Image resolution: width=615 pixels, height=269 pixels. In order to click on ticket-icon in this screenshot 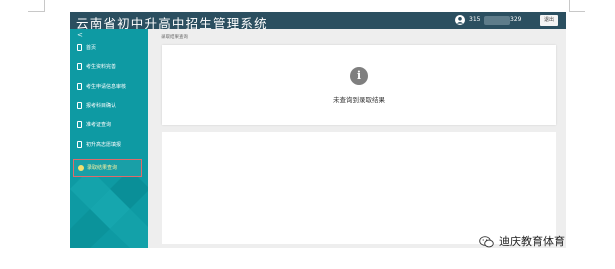, I will do `click(79, 124)`.